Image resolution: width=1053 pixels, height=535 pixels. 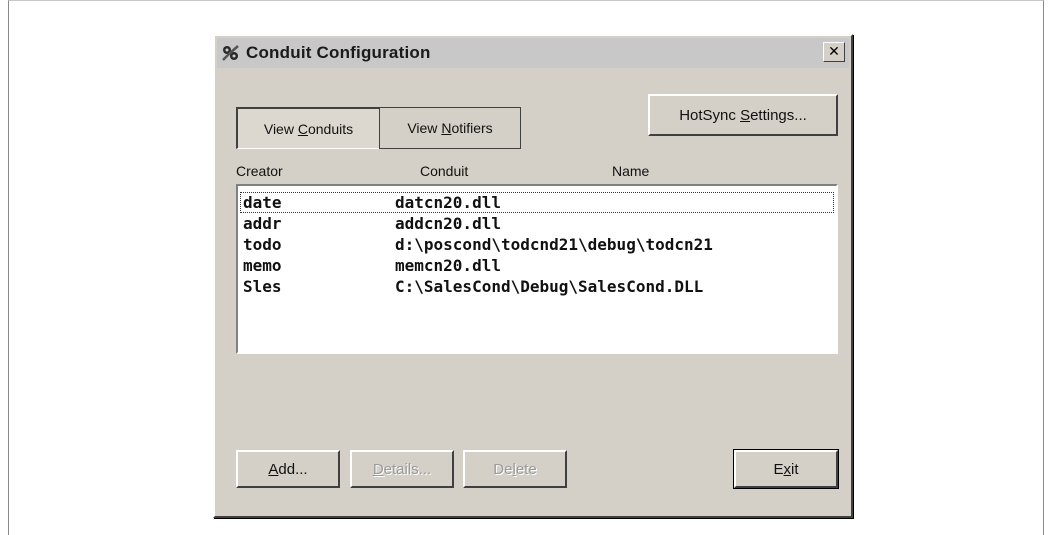 I want to click on exit-button: Exit, so click(x=786, y=469).